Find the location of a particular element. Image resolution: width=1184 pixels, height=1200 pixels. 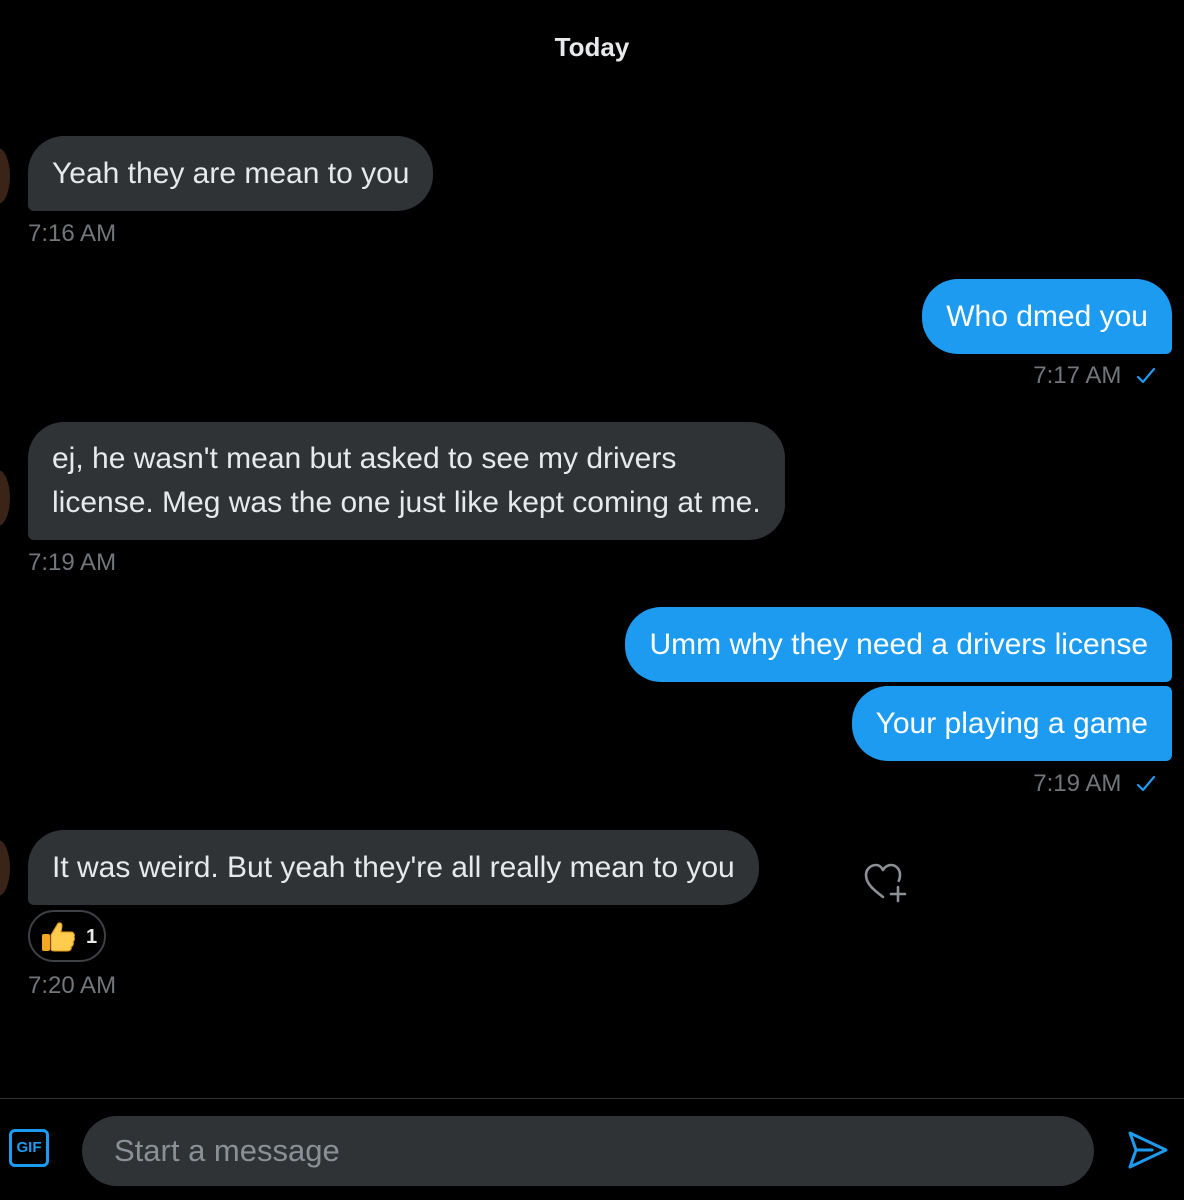

message-timestamp-row: 7:17 AM is located at coordinates (1094, 376).